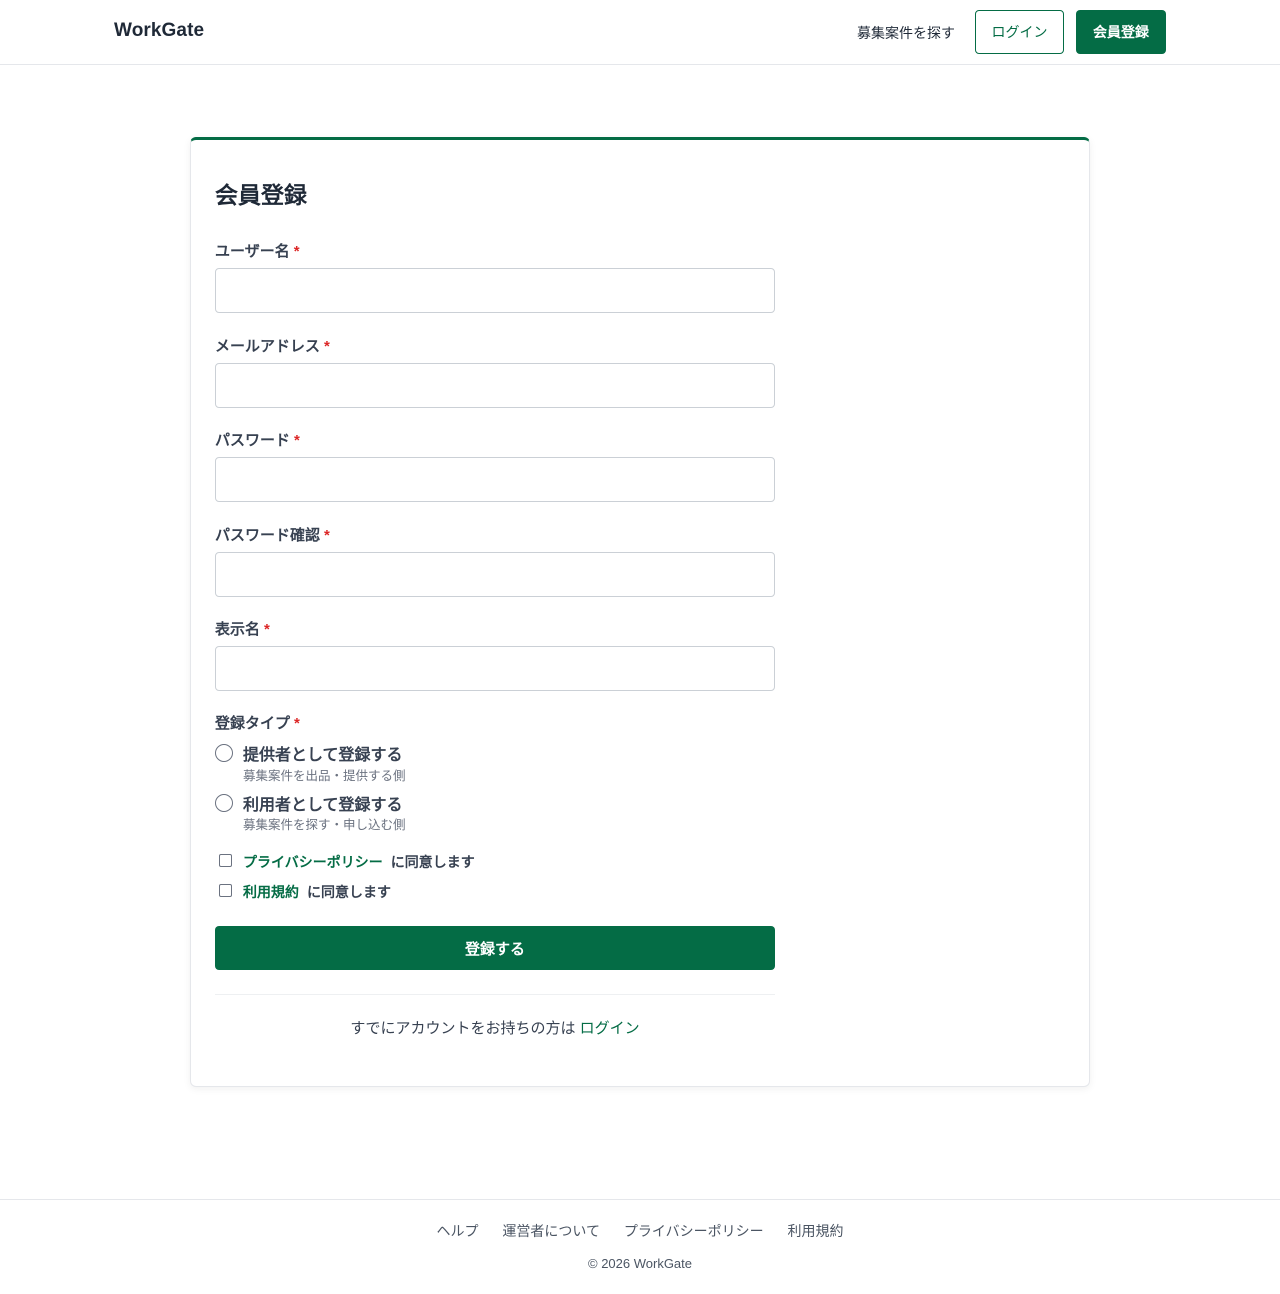 The image size is (1280, 1294). I want to click on privacy-agree-text: に同意します, so click(432, 862).